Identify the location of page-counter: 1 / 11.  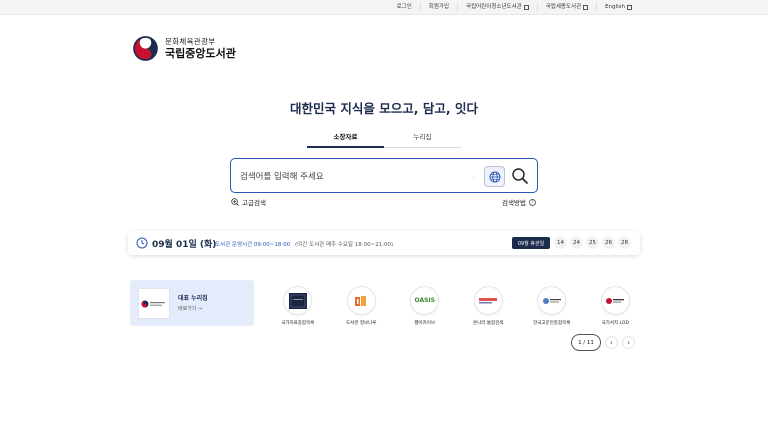
(586, 342).